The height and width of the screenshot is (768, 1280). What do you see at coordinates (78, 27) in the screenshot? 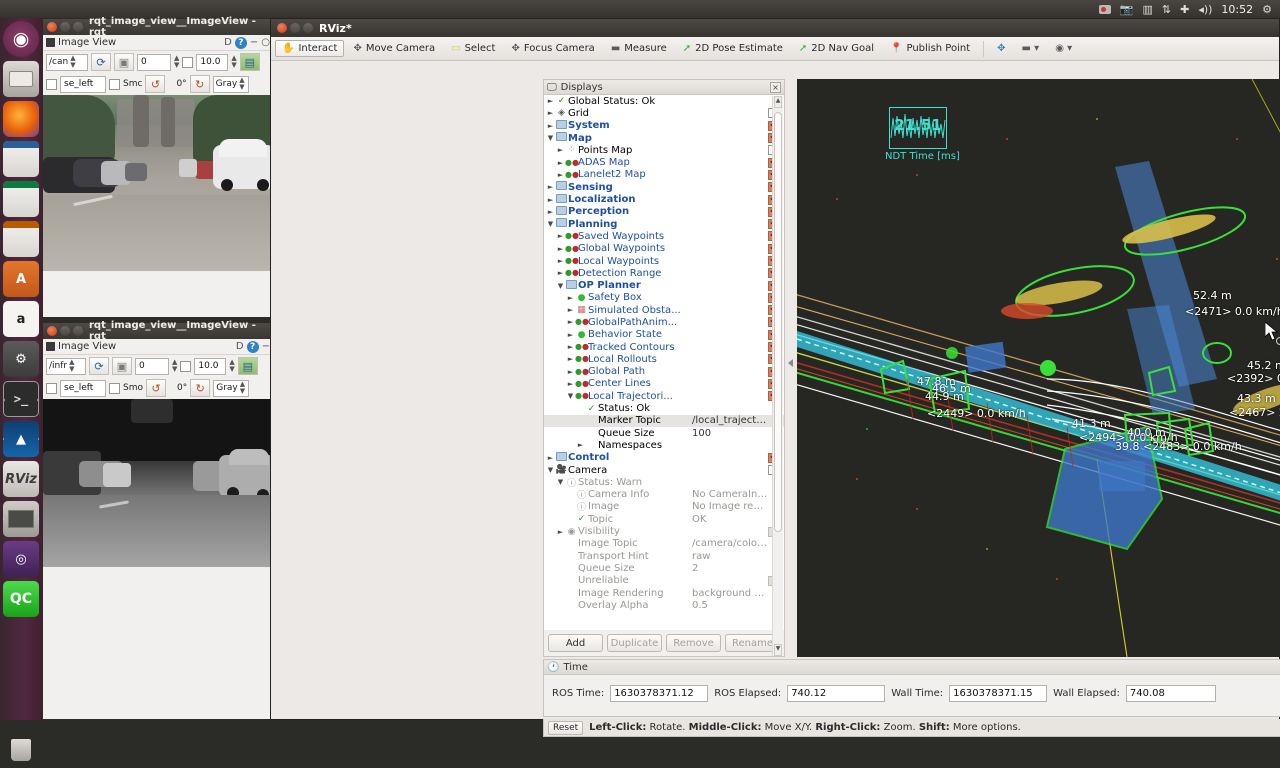
I see `maximize-icon` at bounding box center [78, 27].